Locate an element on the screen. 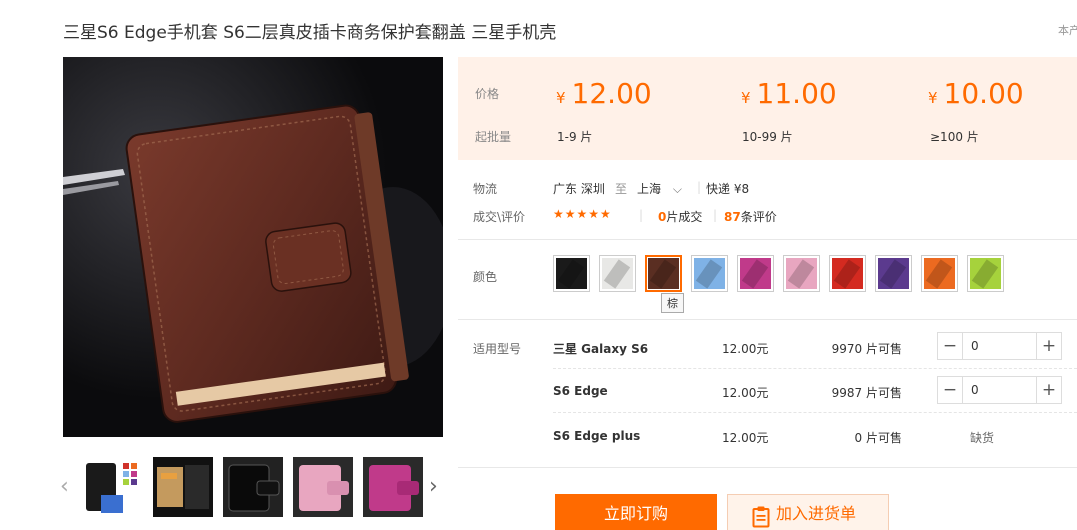  swatch-white is located at coordinates (617, 273).